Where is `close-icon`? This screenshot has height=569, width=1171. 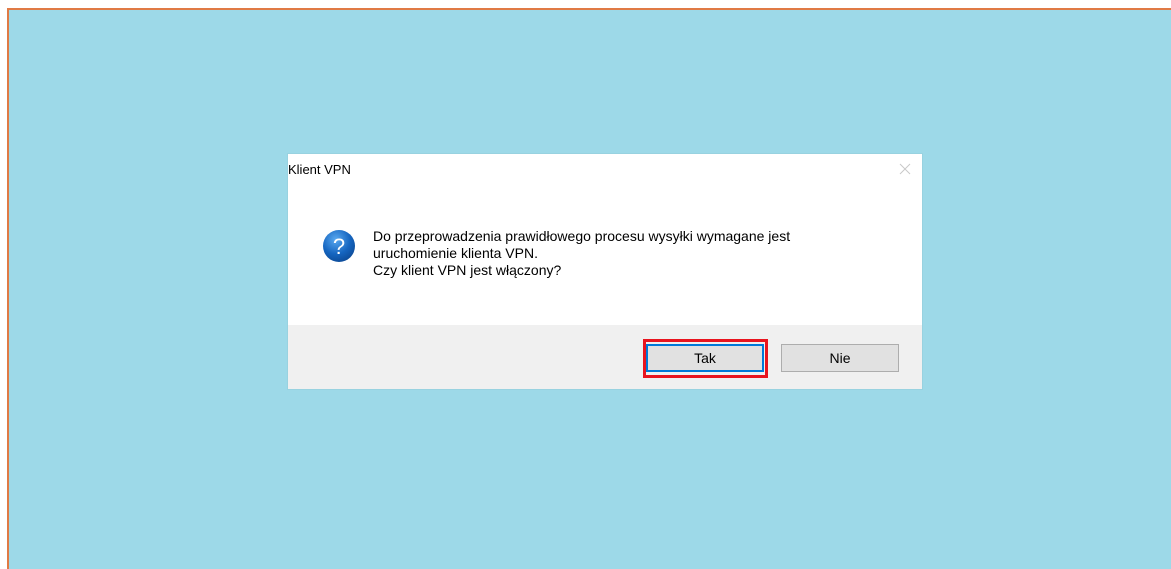 close-icon is located at coordinates (905, 169).